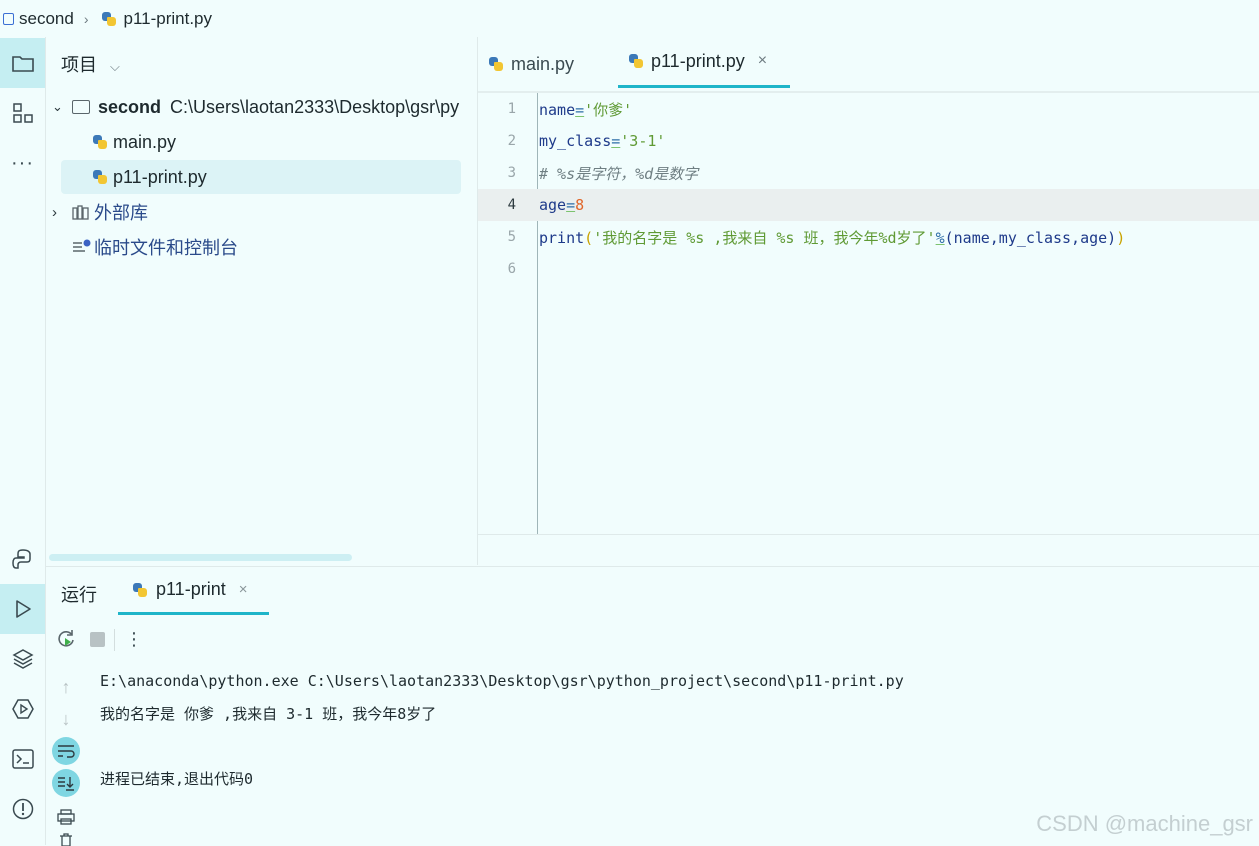 The width and height of the screenshot is (1259, 846). What do you see at coordinates (160, 176) in the screenshot?
I see `tree-file-label: p11-print.py` at bounding box center [160, 176].